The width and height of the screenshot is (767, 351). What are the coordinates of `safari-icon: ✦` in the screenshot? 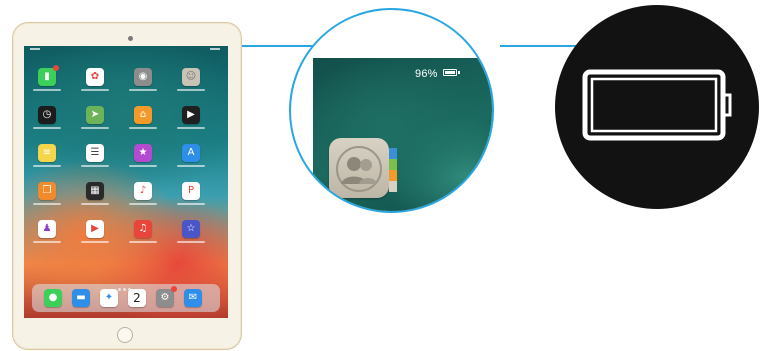 It's located at (109, 298).